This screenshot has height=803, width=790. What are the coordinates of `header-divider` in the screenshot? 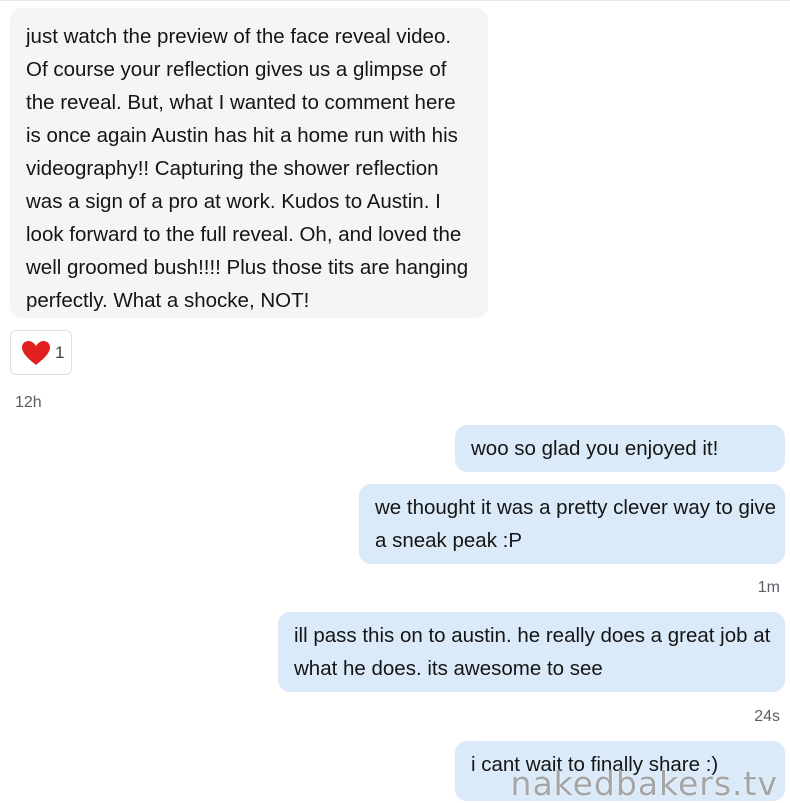 It's located at (395, 0).